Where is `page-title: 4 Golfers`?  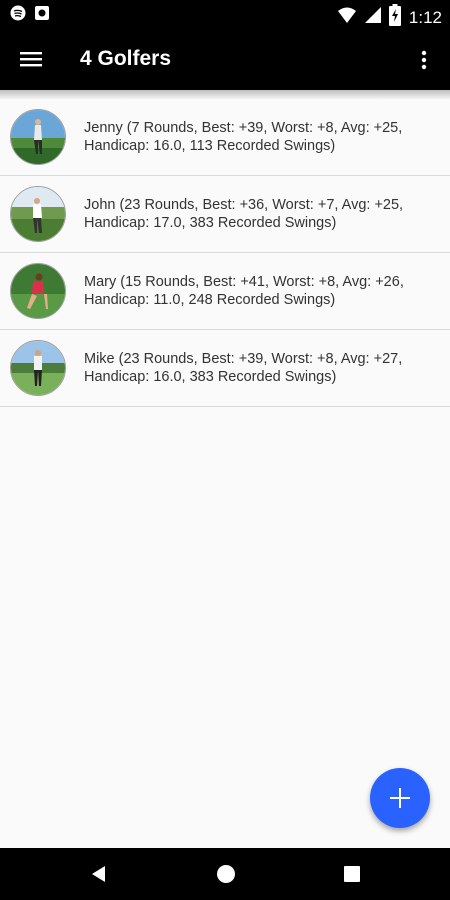
page-title: 4 Golfers is located at coordinates (126, 58).